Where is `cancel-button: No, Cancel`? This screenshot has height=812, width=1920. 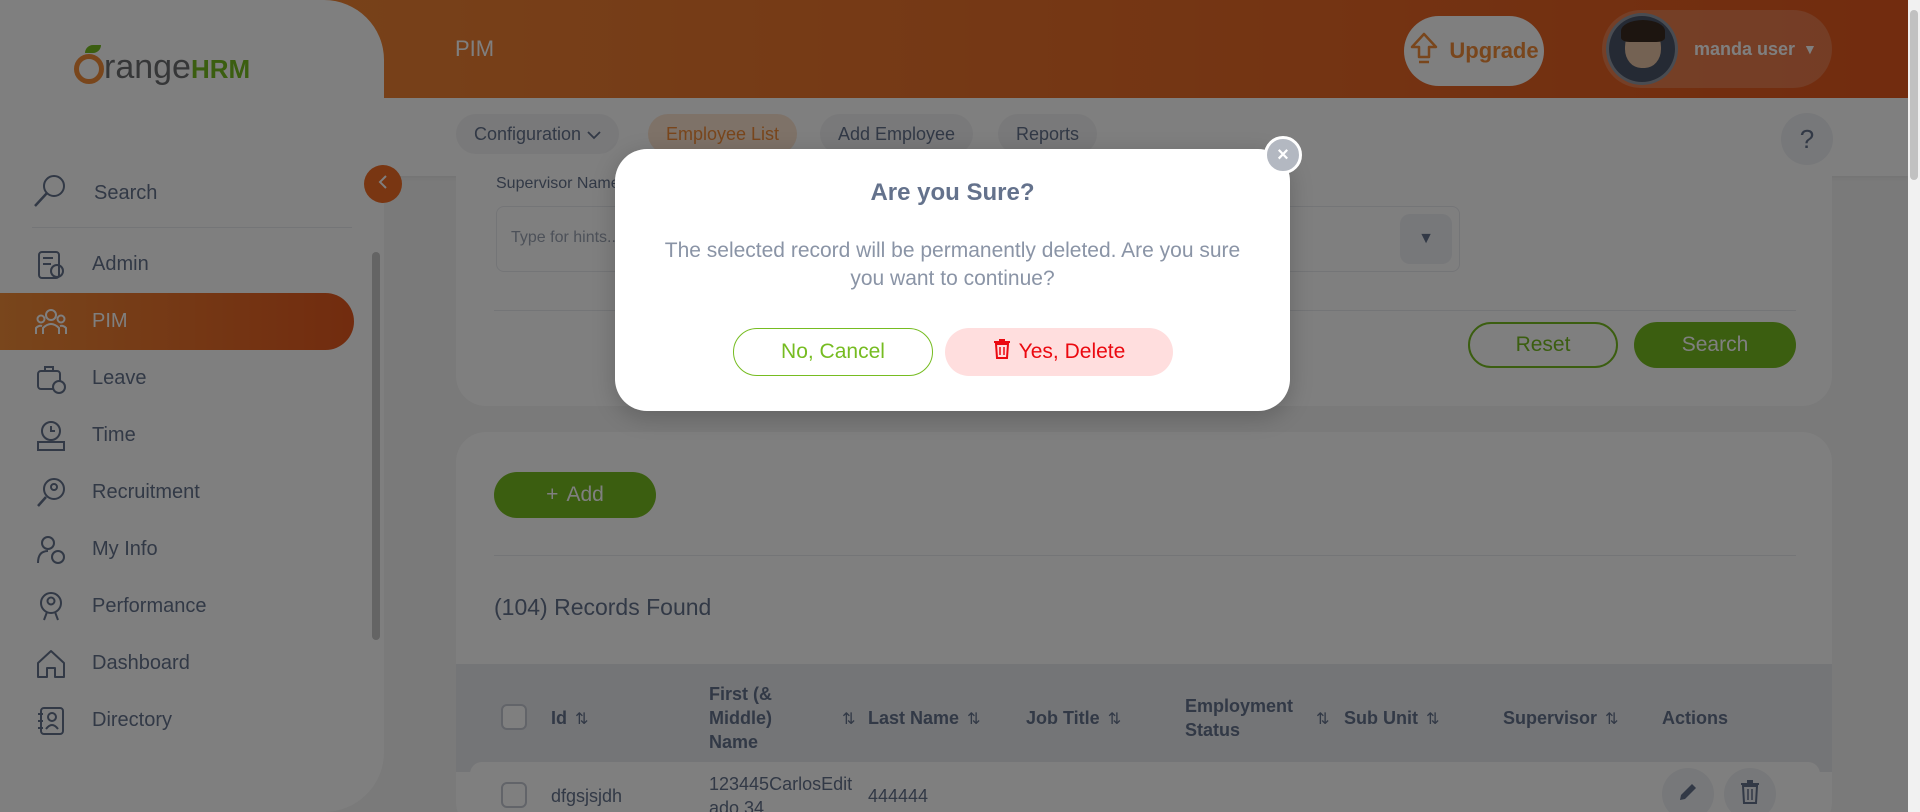
cancel-button: No, Cancel is located at coordinates (833, 352).